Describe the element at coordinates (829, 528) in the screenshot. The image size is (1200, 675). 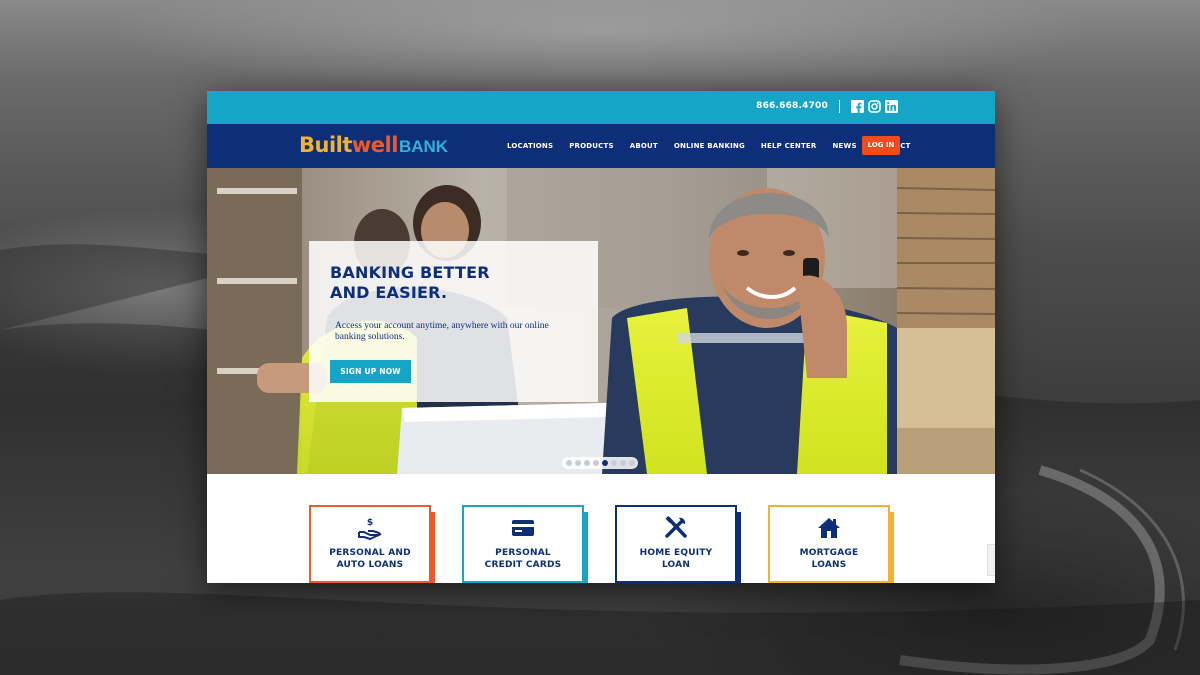
I see `house-icon` at that location.